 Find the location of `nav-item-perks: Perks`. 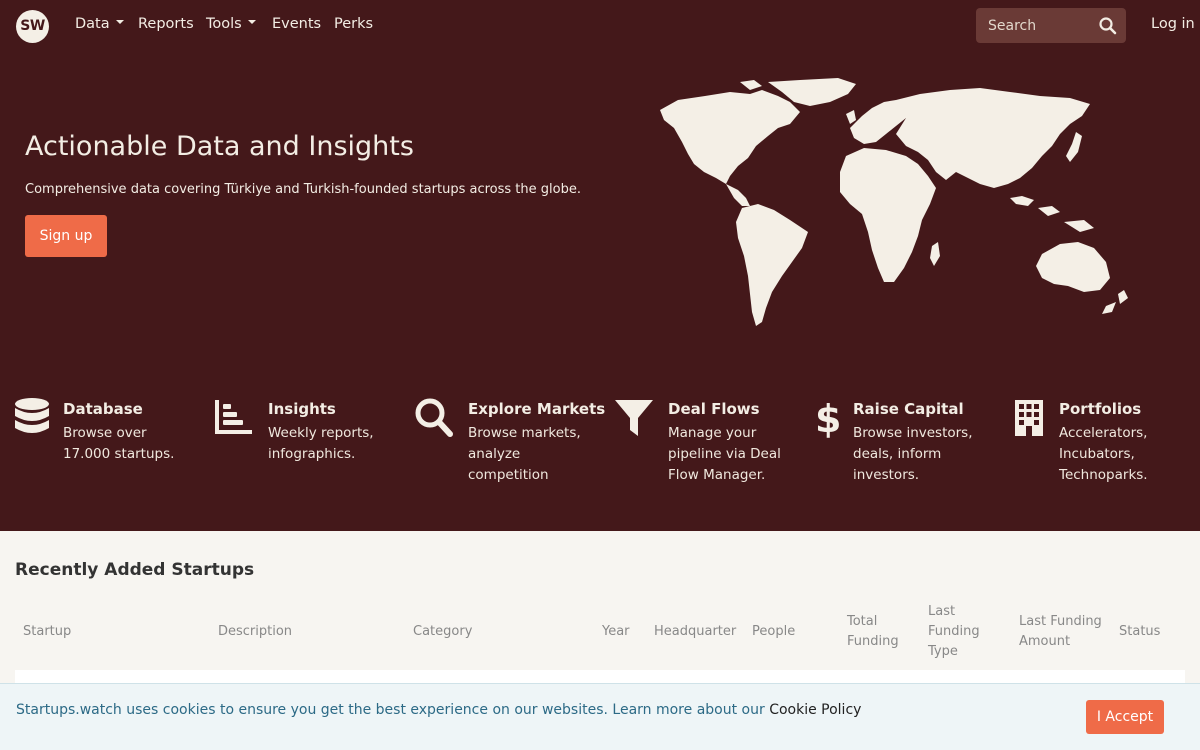

nav-item-perks: Perks is located at coordinates (353, 24).